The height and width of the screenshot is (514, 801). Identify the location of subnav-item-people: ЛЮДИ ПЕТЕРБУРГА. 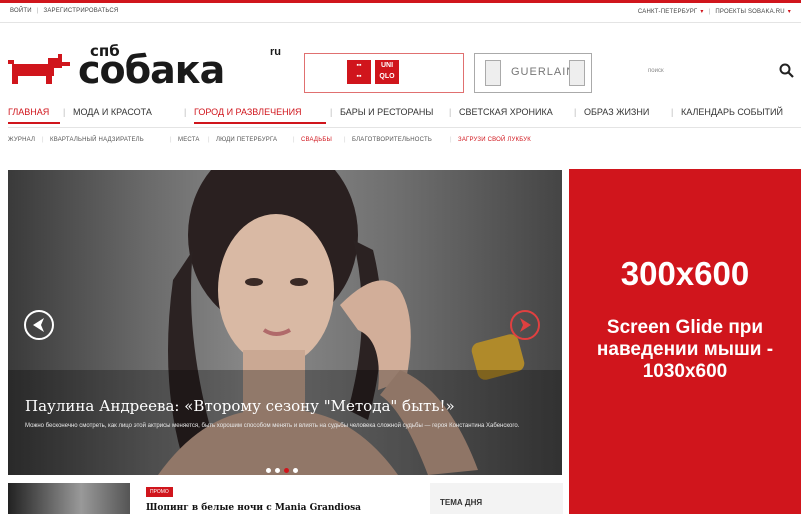
(246, 140).